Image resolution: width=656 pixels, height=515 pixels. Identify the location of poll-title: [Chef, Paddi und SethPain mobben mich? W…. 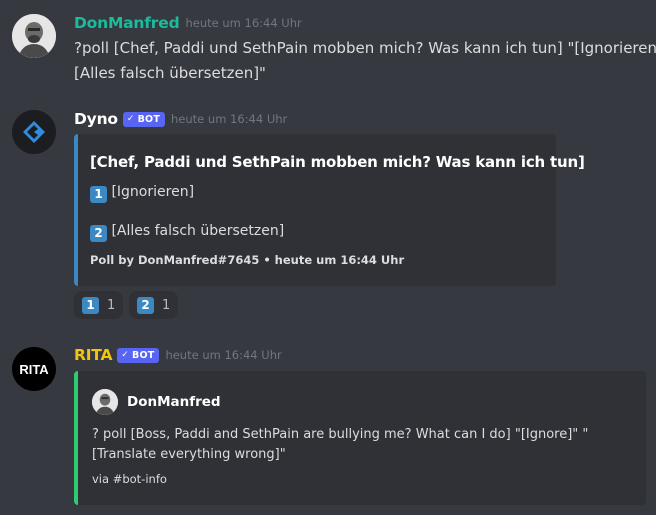
(337, 162).